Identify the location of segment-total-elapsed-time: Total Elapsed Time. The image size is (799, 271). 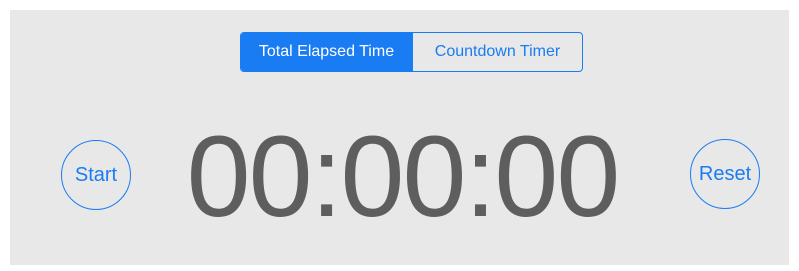
(326, 52).